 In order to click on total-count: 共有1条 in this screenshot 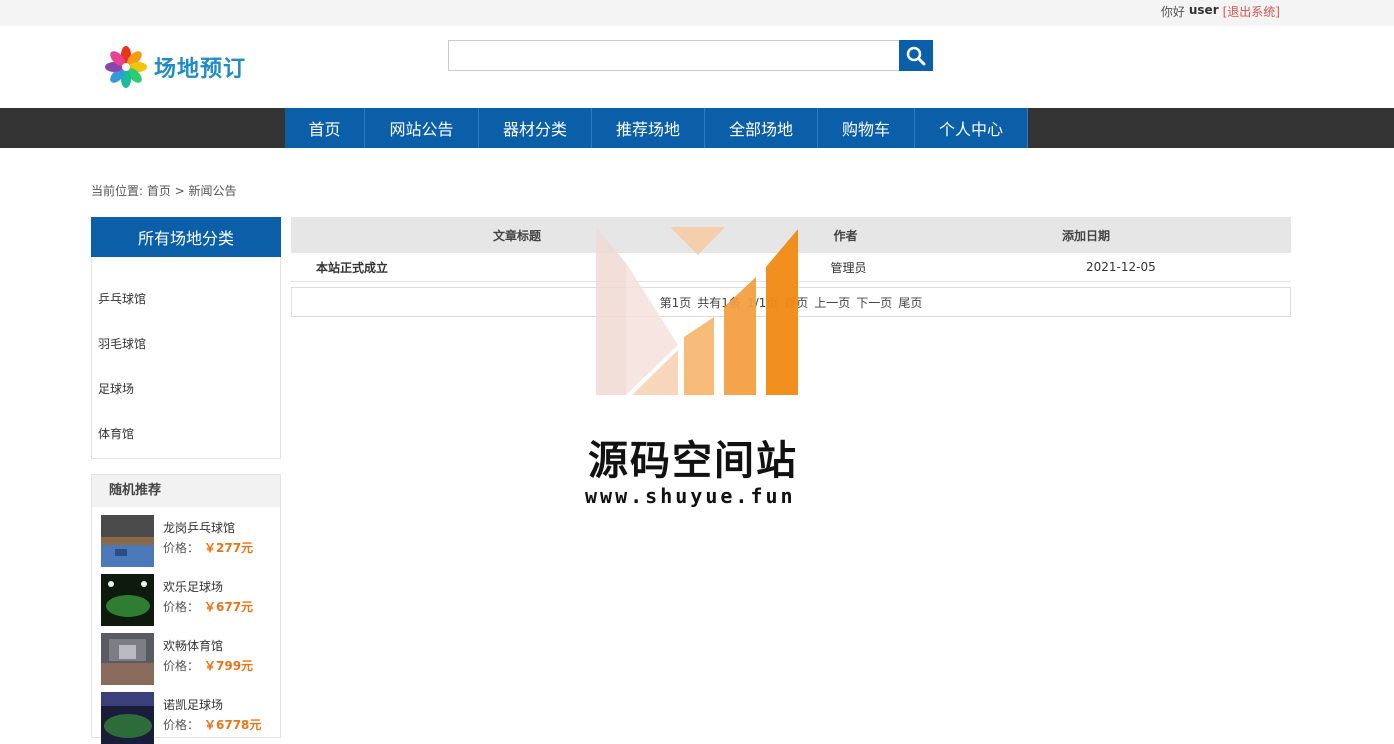, I will do `click(719, 302)`.